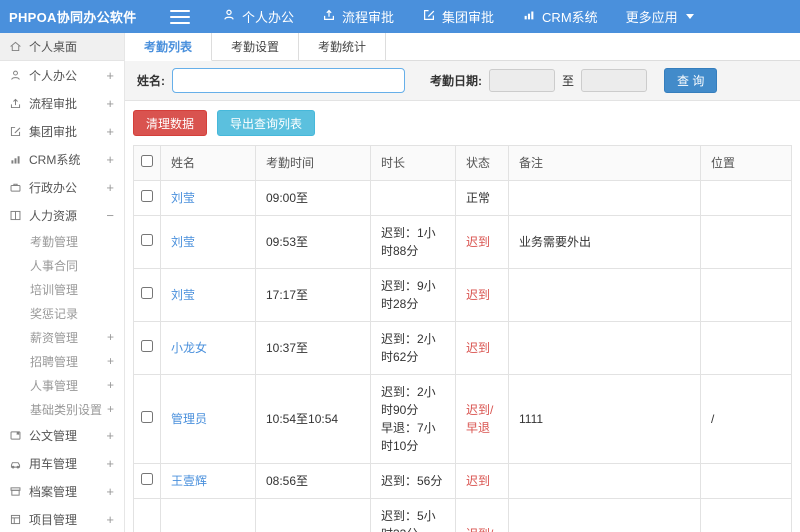 This screenshot has height=532, width=800. Describe the element at coordinates (53, 187) in the screenshot. I see `sidebar-label: 行政办公` at that location.